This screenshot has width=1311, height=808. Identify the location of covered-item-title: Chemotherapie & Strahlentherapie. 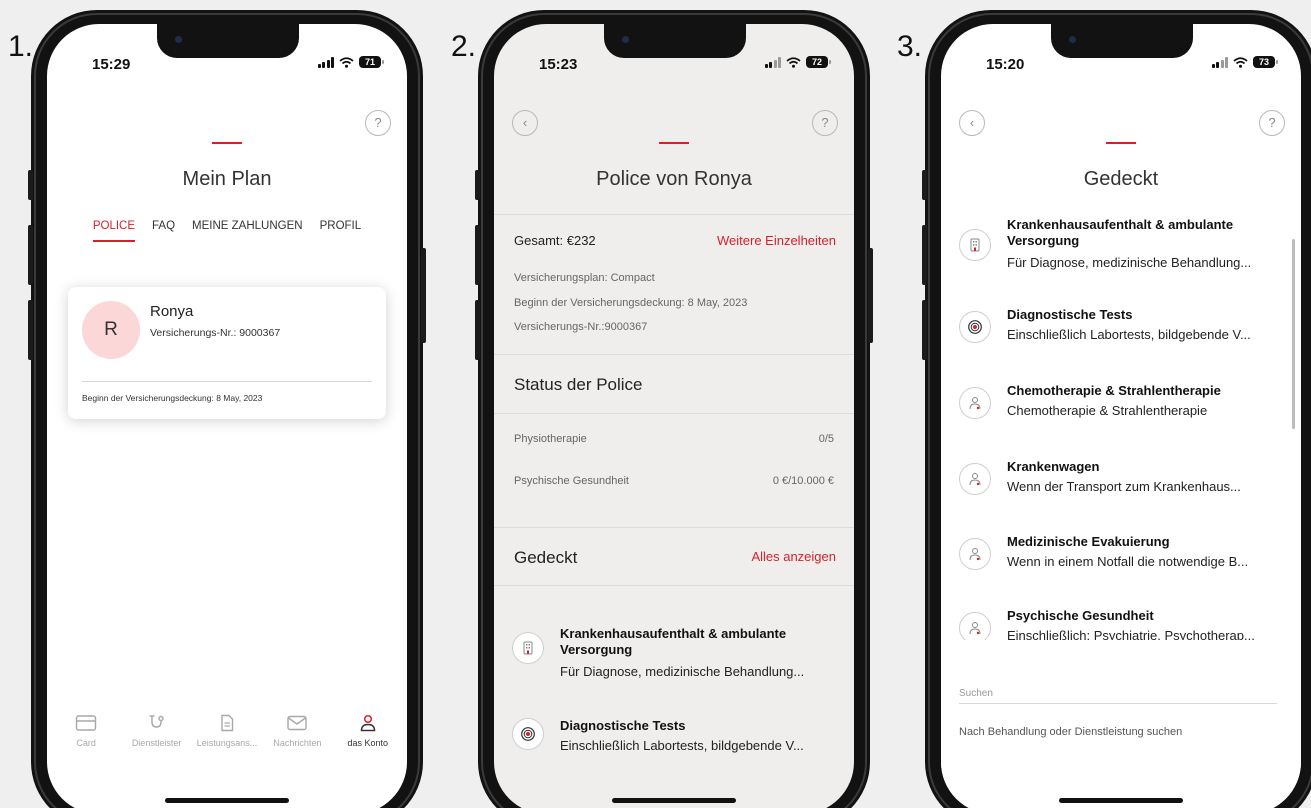
(1114, 390).